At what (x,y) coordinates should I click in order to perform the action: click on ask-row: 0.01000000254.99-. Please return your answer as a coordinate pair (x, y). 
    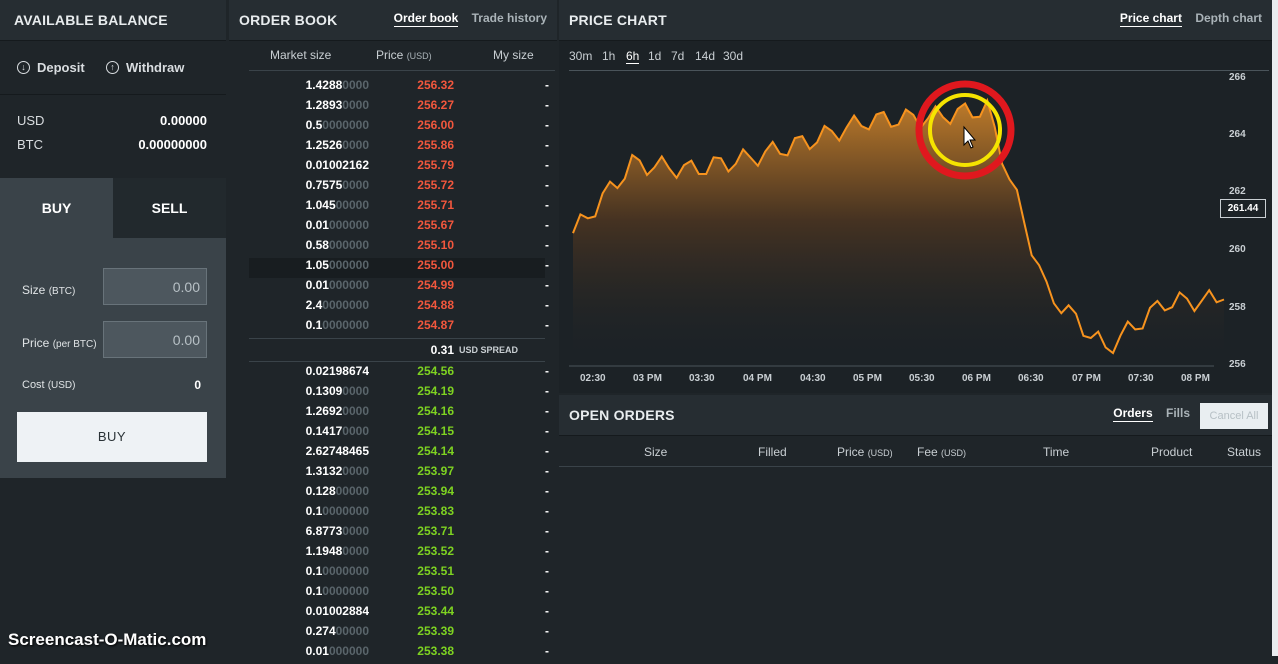
    Looking at the image, I should click on (397, 288).